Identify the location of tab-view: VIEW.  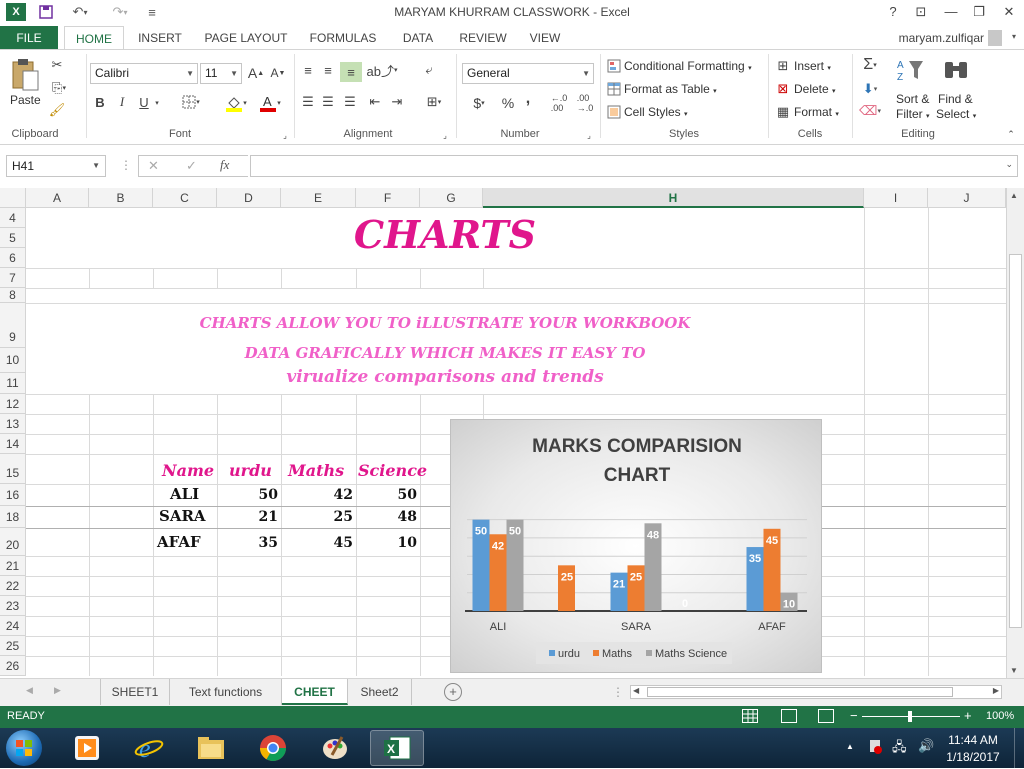
(545, 38).